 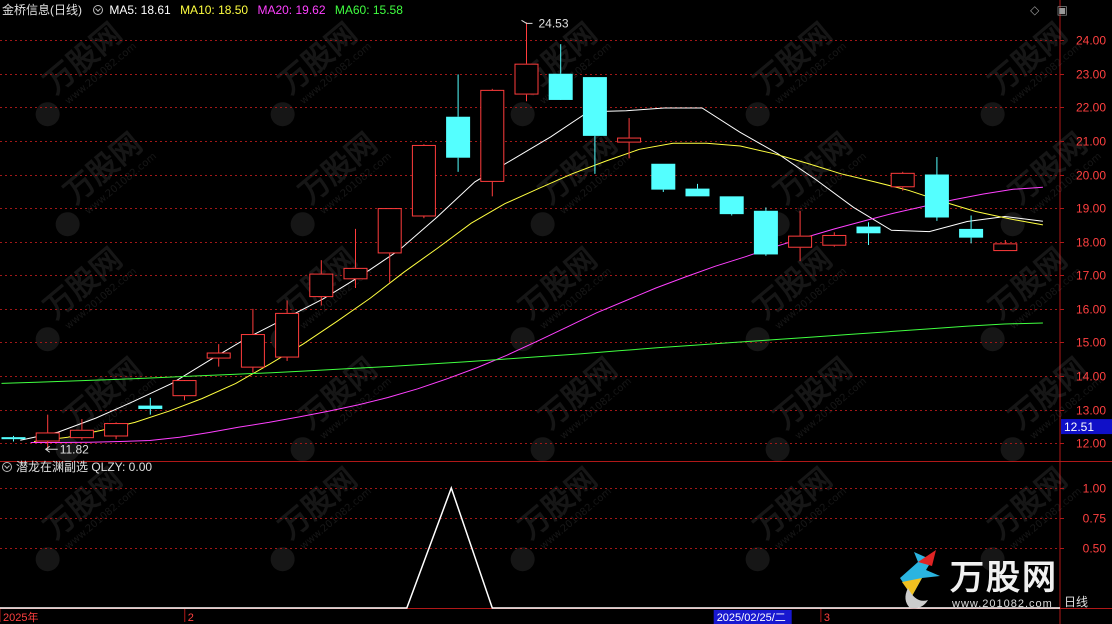 I want to click on top-right-controls: ◇ ▣, so click(x=1042, y=10).